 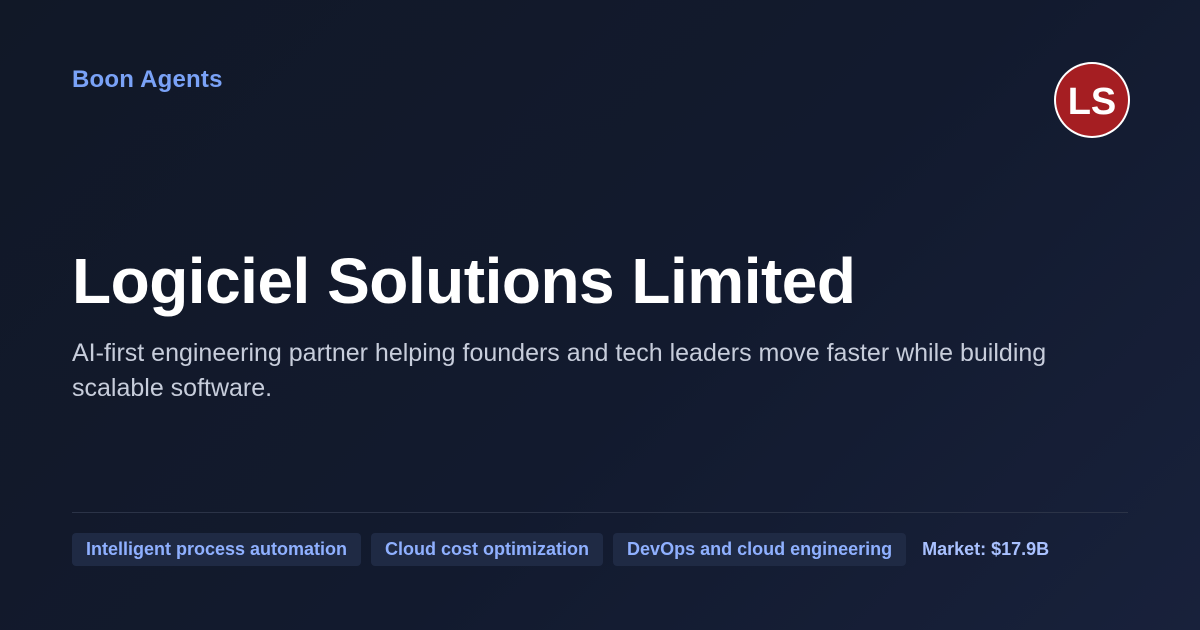 I want to click on company-name: Logiciel Solutions Limited, so click(x=464, y=281).